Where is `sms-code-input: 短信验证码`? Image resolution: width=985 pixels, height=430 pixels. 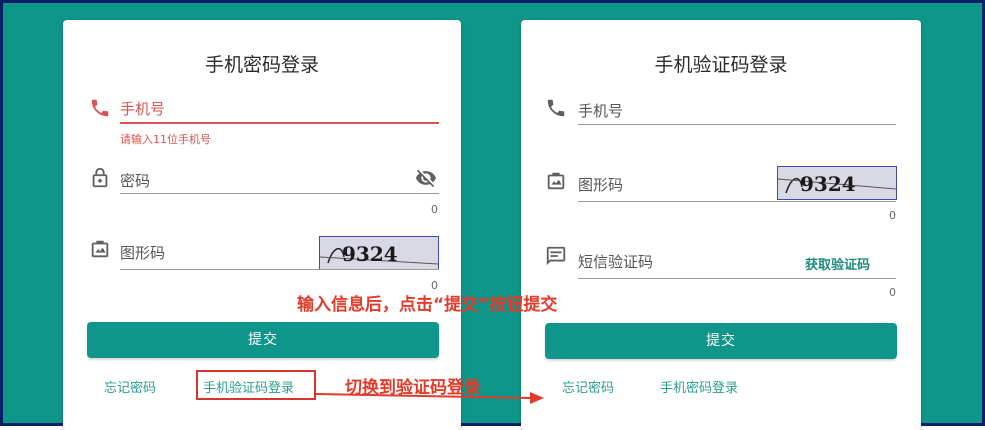
sms-code-input: 短信验证码 is located at coordinates (615, 261).